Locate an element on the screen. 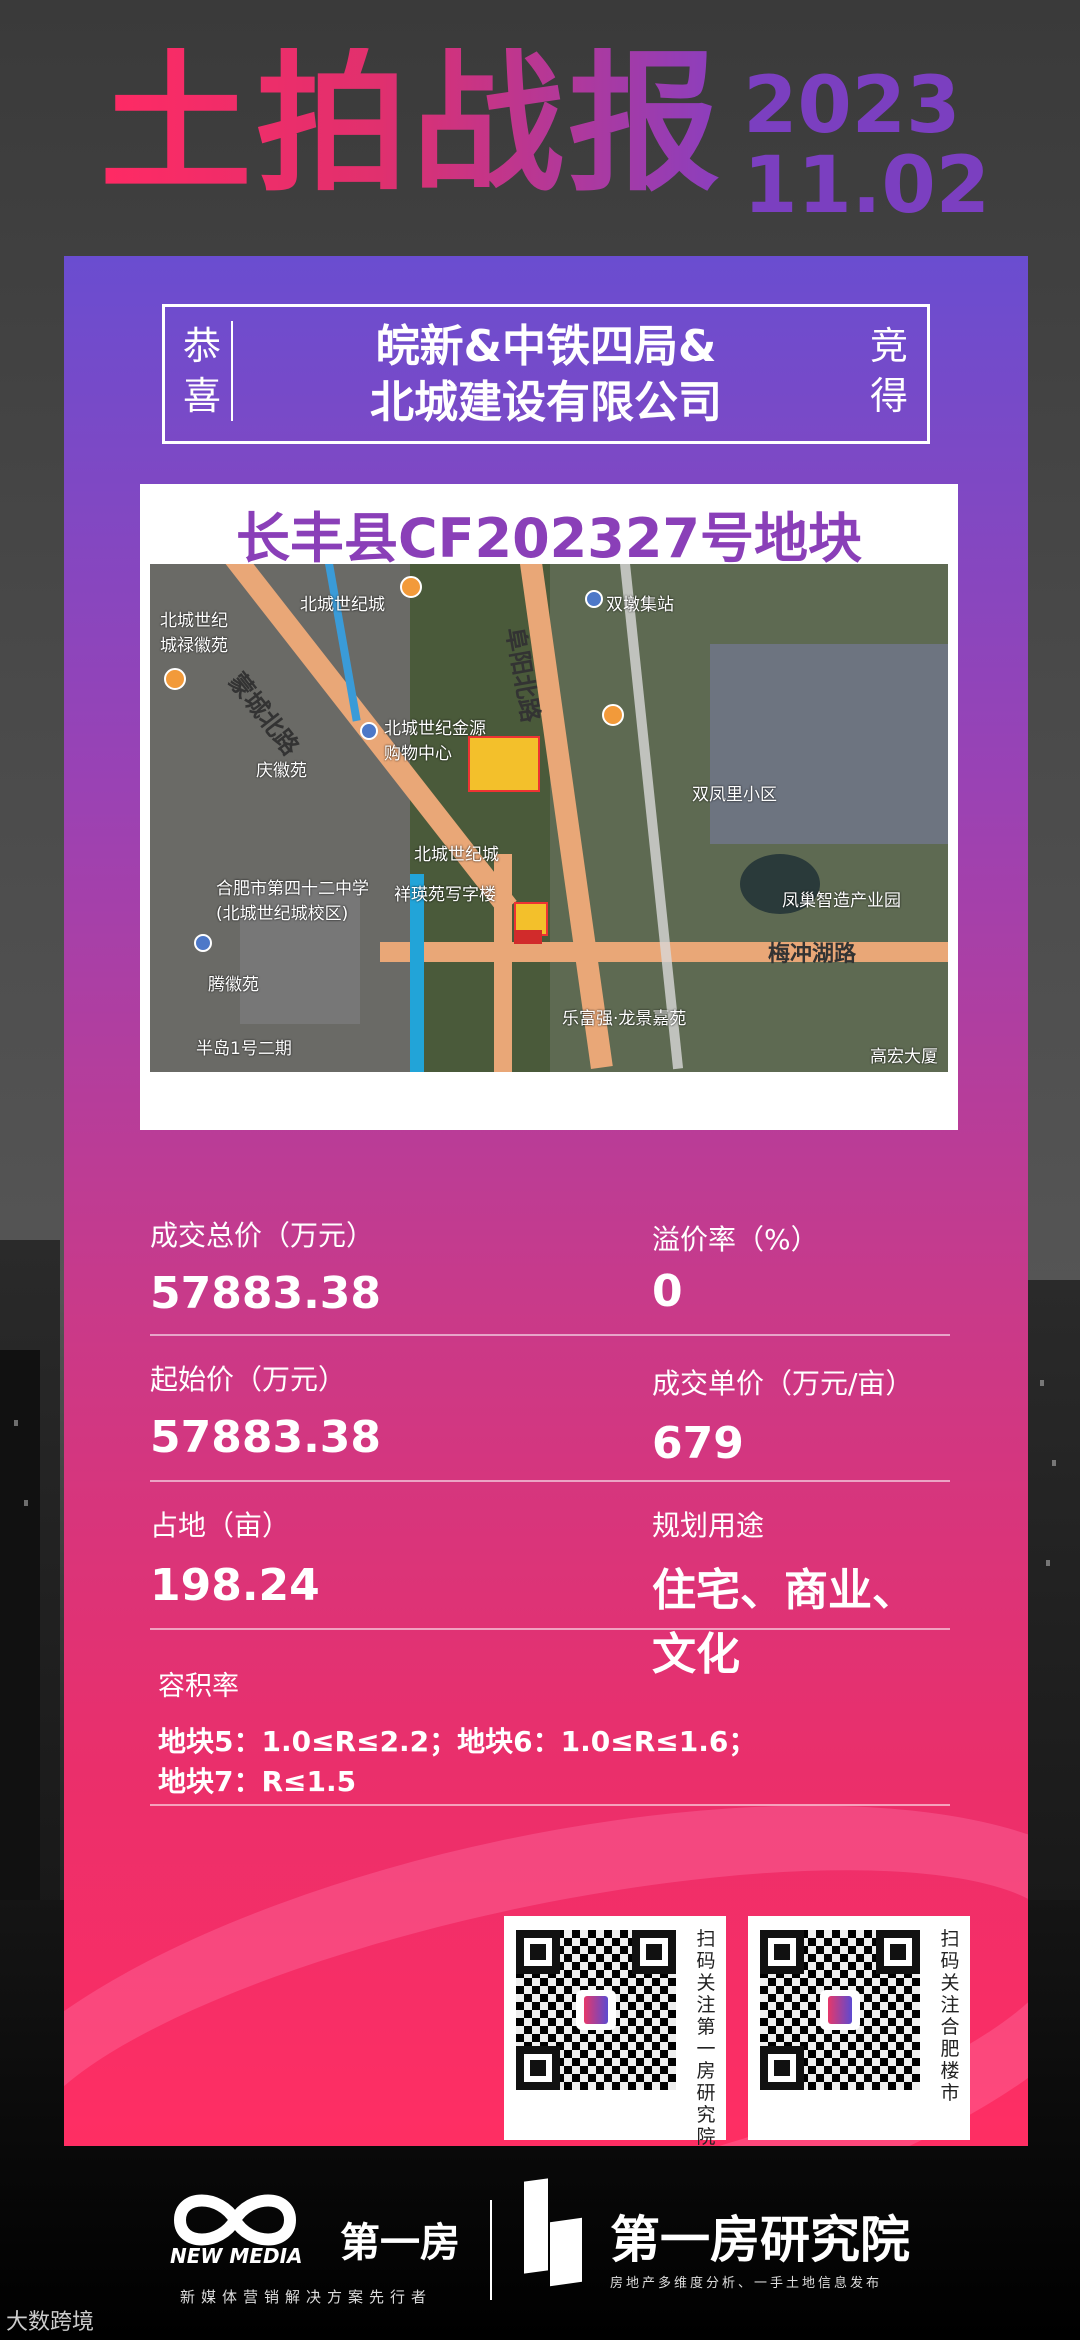  qr-card-left: 扫码关注第一房研究院 is located at coordinates (615, 2031).